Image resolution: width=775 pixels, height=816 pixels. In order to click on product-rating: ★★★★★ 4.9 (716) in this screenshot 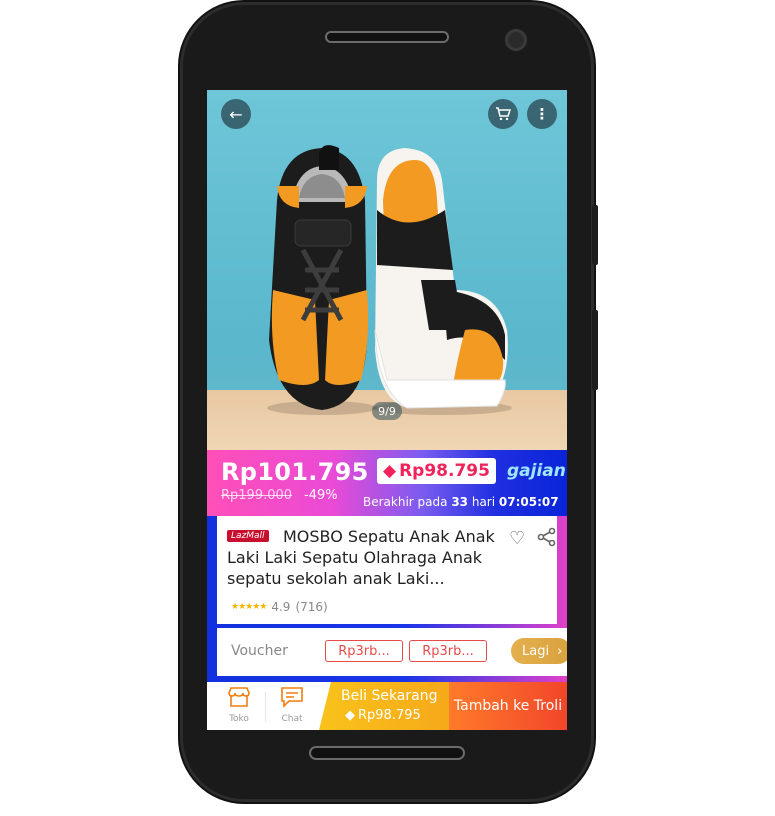, I will do `click(279, 607)`.